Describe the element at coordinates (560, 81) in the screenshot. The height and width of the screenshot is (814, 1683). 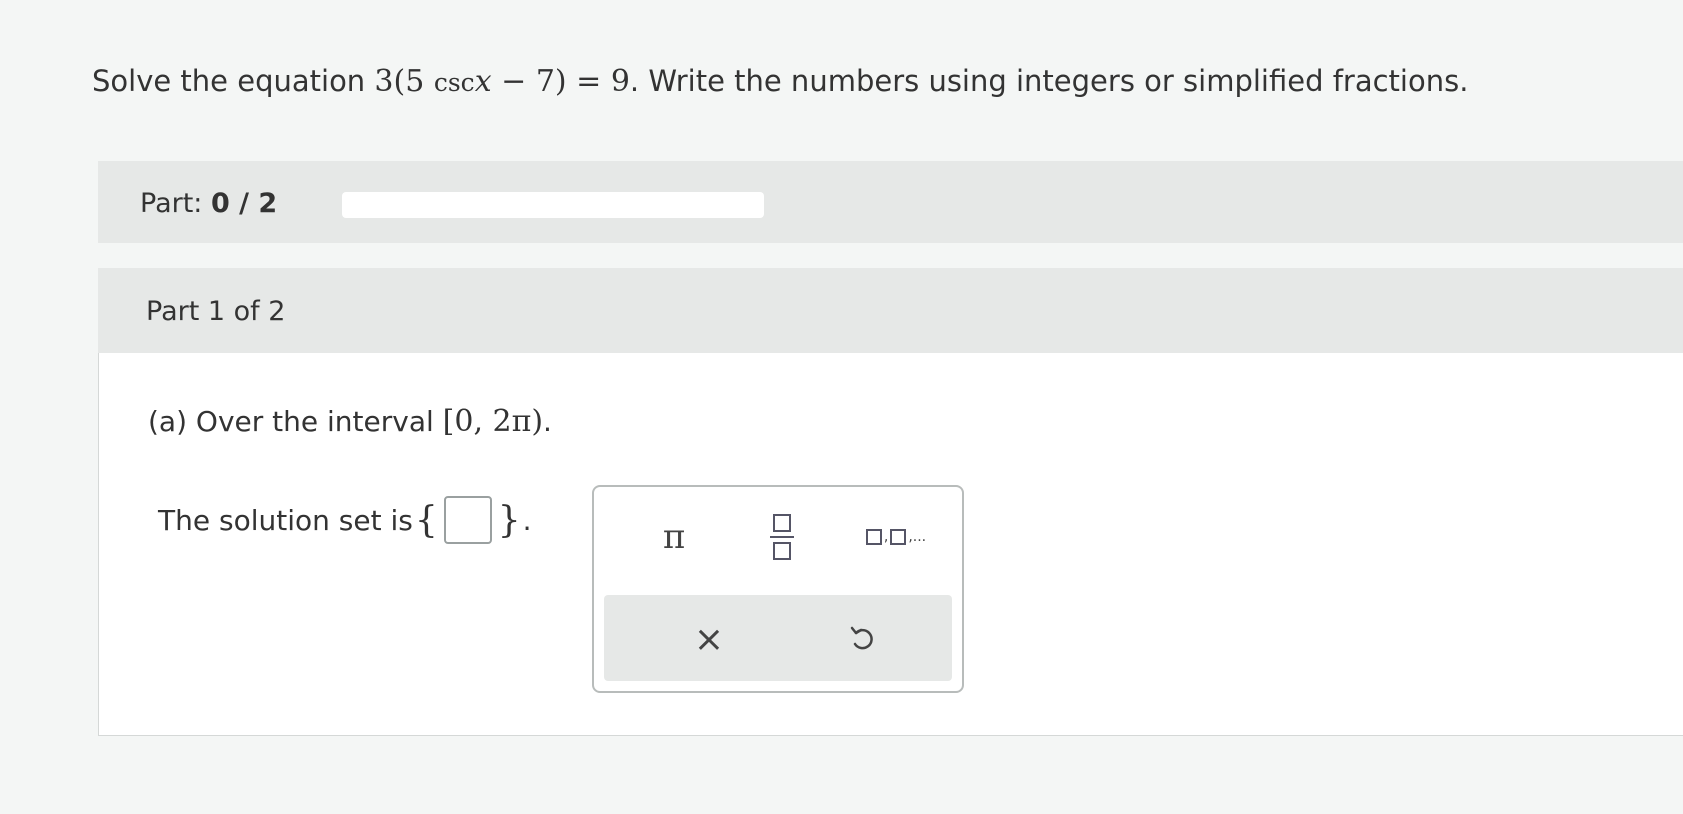
I see `equation-rest: − 7) = 9` at that location.